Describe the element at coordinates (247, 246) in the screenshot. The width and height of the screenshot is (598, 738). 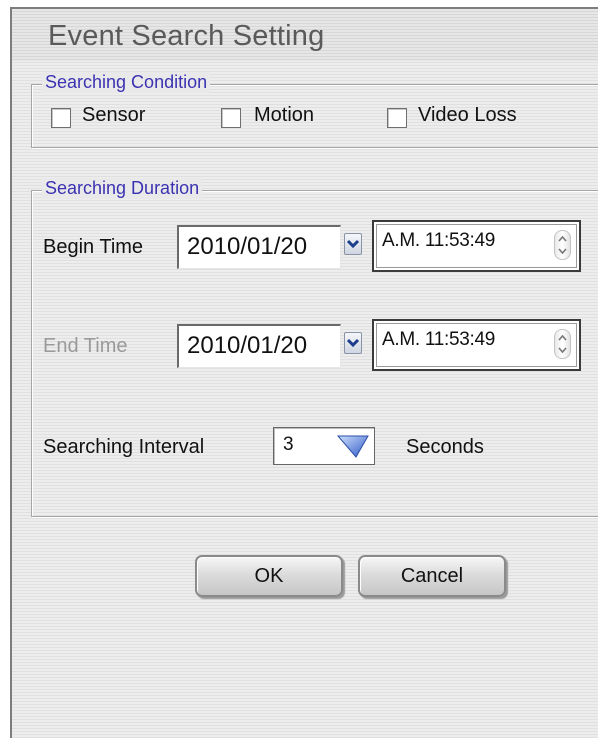
I see `begin-date-value: 2010/01/20` at that location.